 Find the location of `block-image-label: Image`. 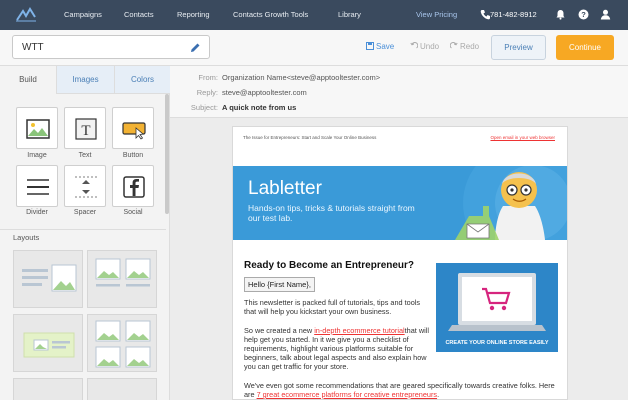

block-image-label: Image is located at coordinates (37, 155).